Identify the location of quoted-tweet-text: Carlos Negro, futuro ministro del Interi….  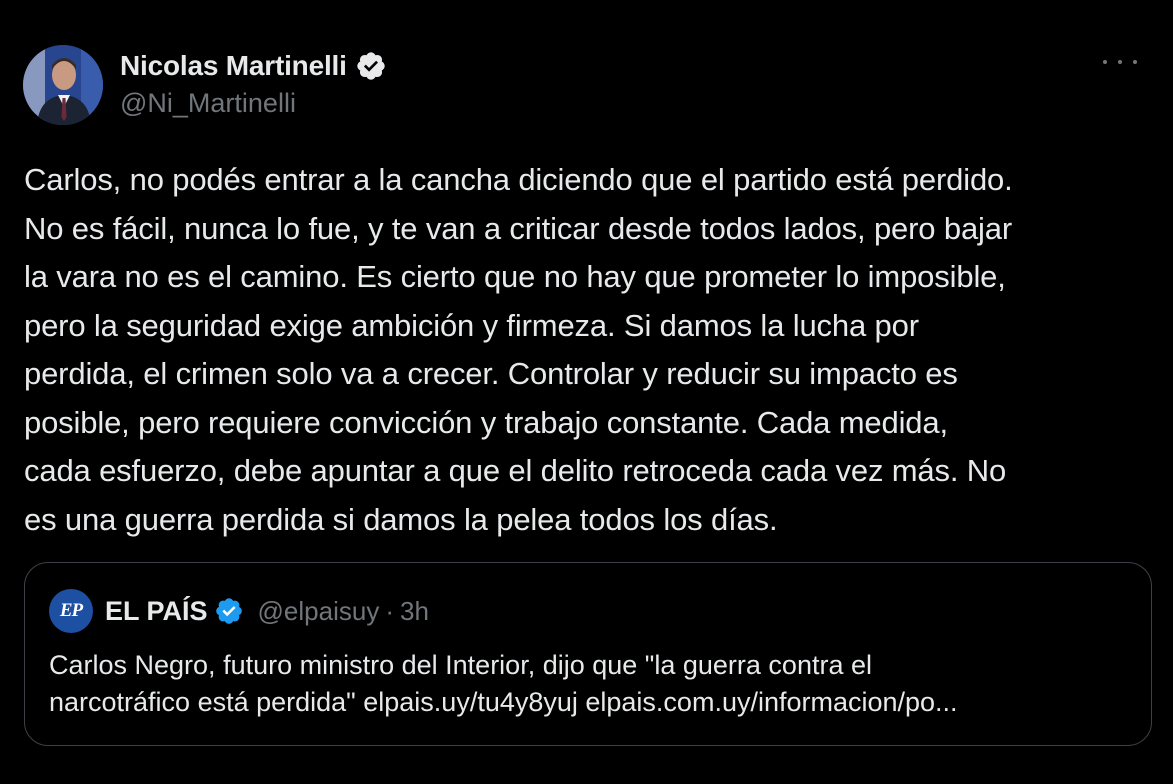
(503, 683).